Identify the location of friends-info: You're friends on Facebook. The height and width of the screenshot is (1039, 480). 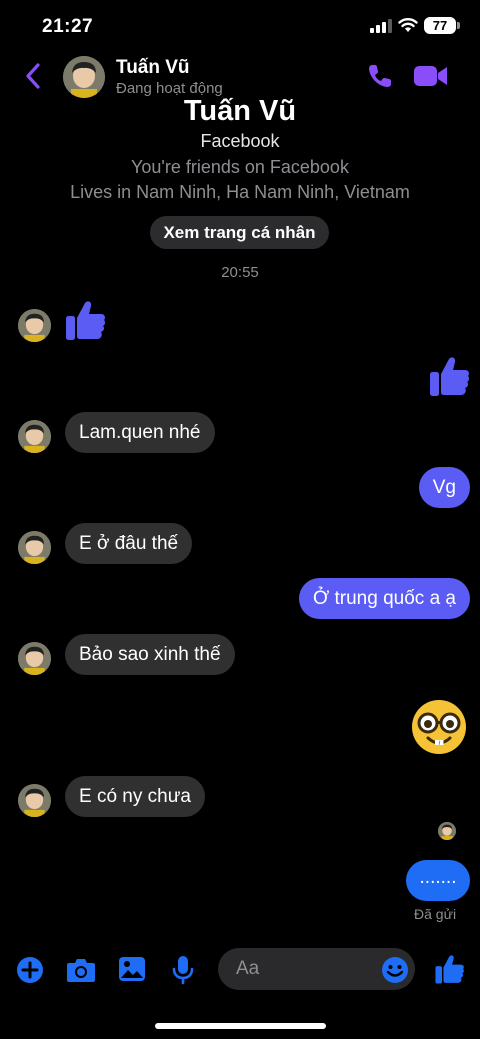
(240, 167).